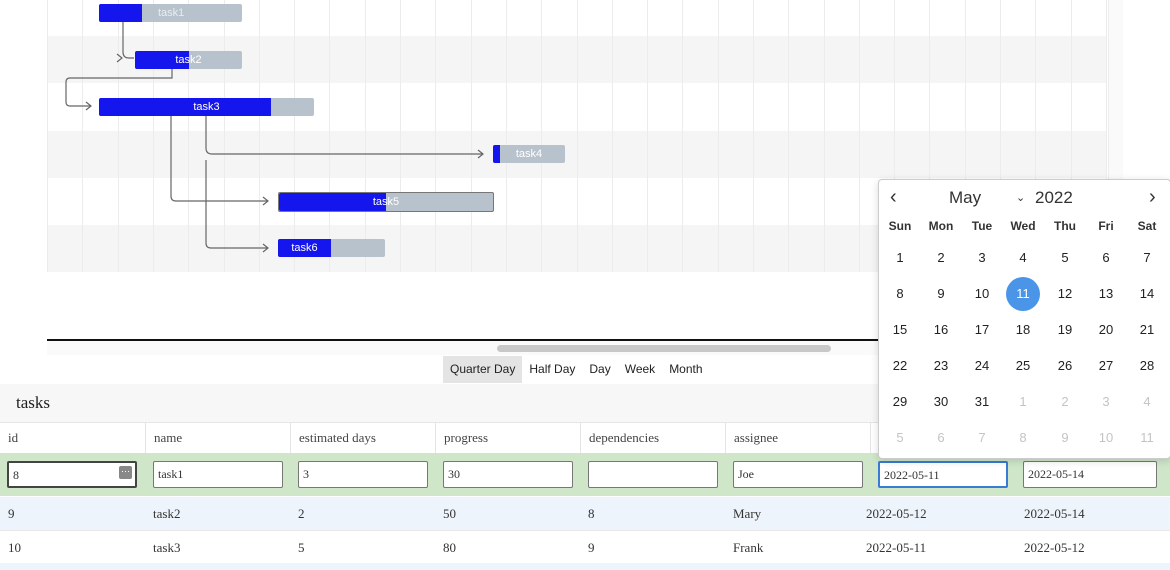  Describe the element at coordinates (941, 330) in the screenshot. I see `calendar-day: 16` at that location.